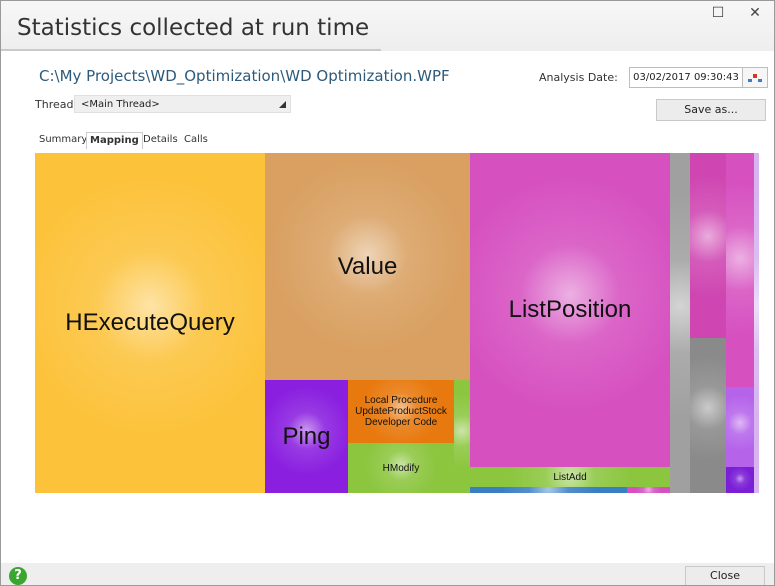 The width and height of the screenshot is (775, 586). Describe the element at coordinates (282, 104) in the screenshot. I see `dropdown-arrow-icon` at that location.